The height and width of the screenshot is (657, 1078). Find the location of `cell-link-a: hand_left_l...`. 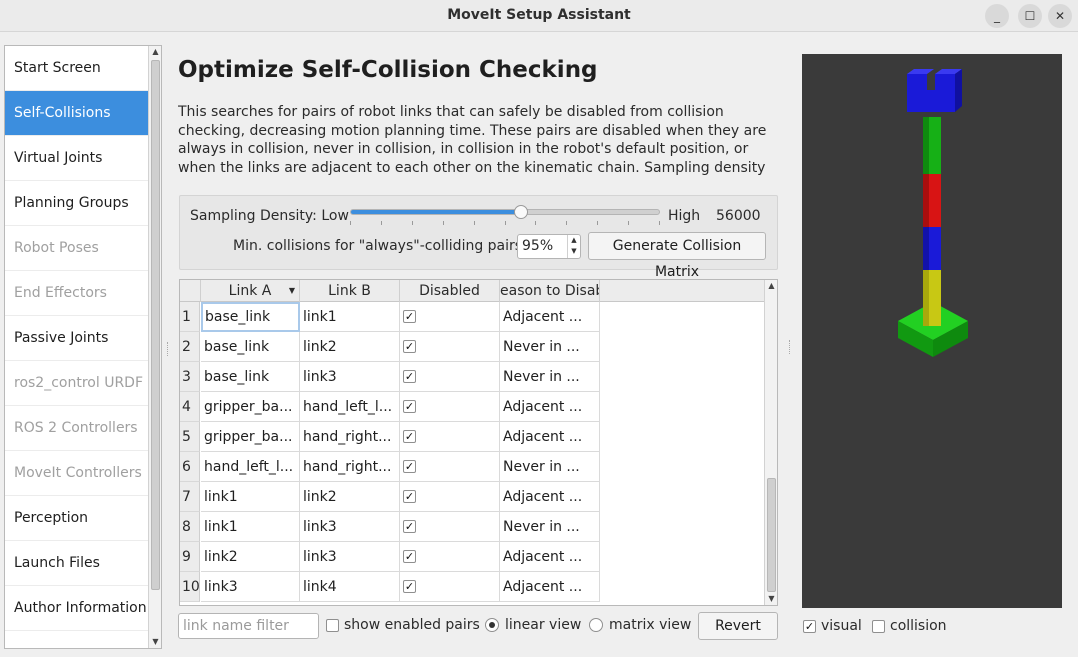

cell-link-a: hand_left_l... is located at coordinates (250, 467).